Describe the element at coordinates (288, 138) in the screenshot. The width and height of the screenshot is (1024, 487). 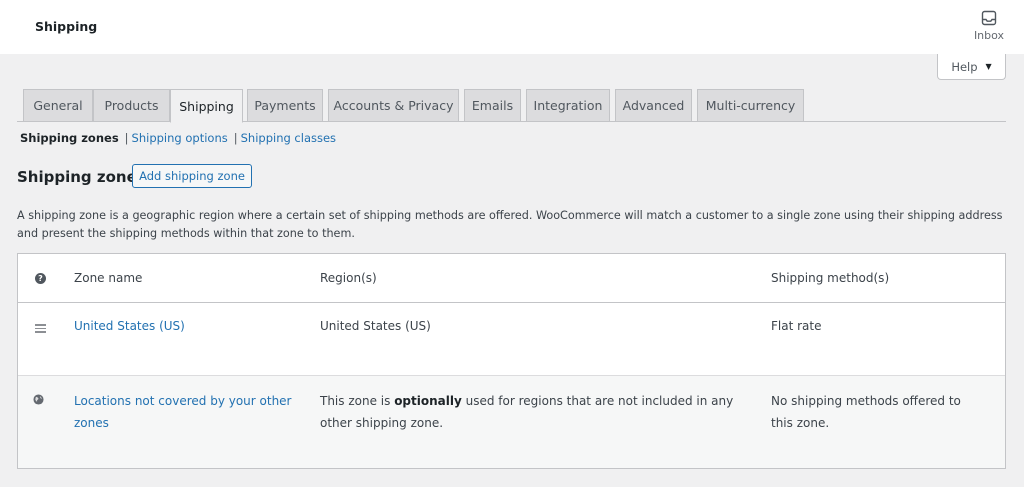
I see `subnav-shipping-classes: Shipping classes` at that location.